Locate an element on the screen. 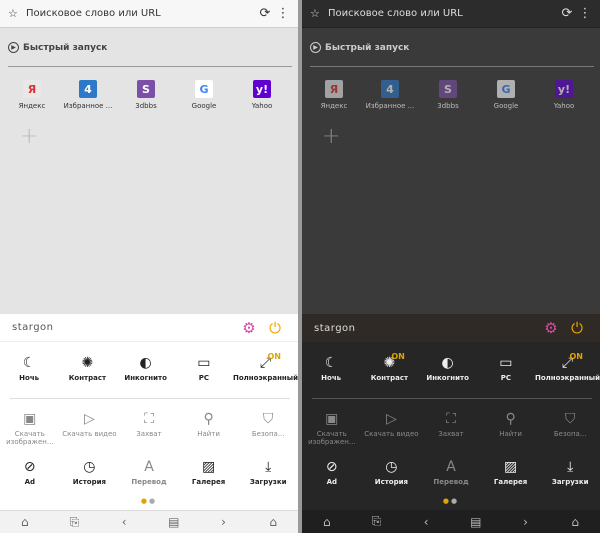 This screenshot has height=533, width=600. toggle-label: PC is located at coordinates (506, 378).